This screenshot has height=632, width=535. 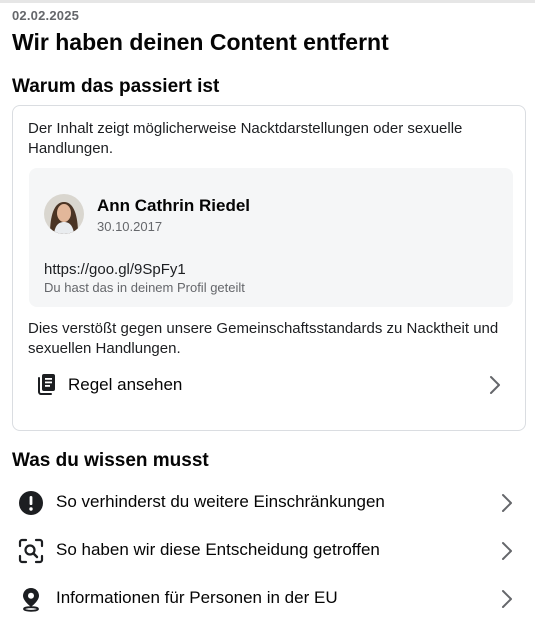 I want to click on view-rule-label: Regel ansehen, so click(x=125, y=384).